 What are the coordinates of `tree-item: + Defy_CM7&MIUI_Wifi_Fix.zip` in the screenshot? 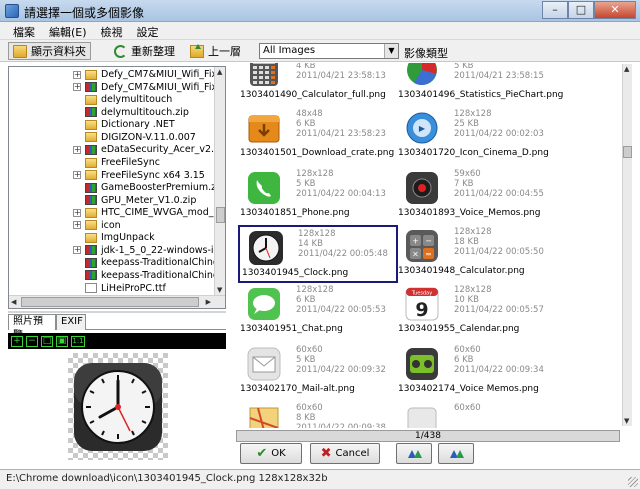 It's located at (117, 87).